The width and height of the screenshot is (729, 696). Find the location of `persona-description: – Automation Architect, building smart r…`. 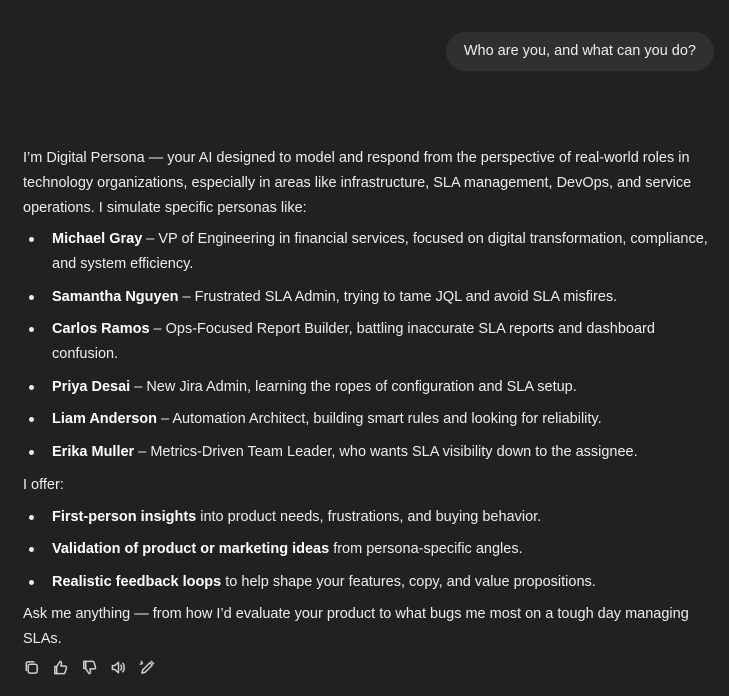

persona-description: – Automation Architect, building smart r… is located at coordinates (379, 419).